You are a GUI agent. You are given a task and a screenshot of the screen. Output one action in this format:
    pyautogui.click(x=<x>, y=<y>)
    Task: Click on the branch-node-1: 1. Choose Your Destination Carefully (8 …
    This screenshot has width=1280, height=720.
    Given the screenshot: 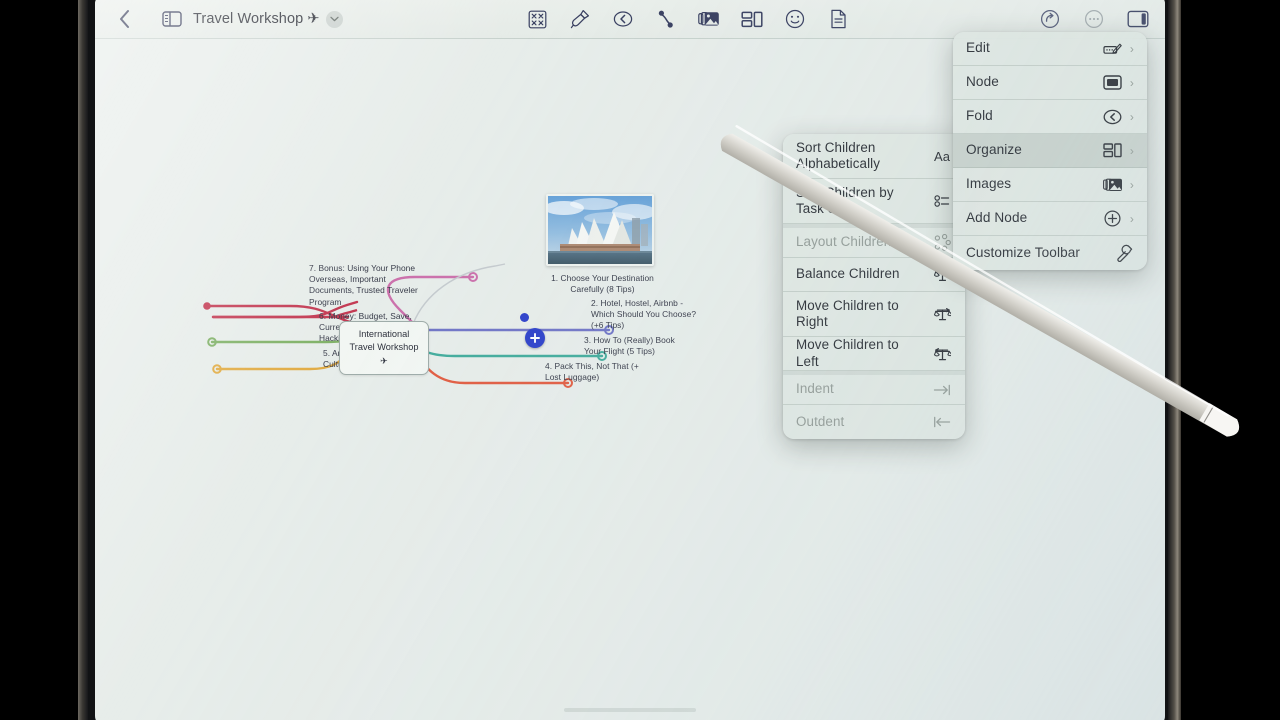 What is the action you would take?
    pyautogui.click(x=602, y=284)
    